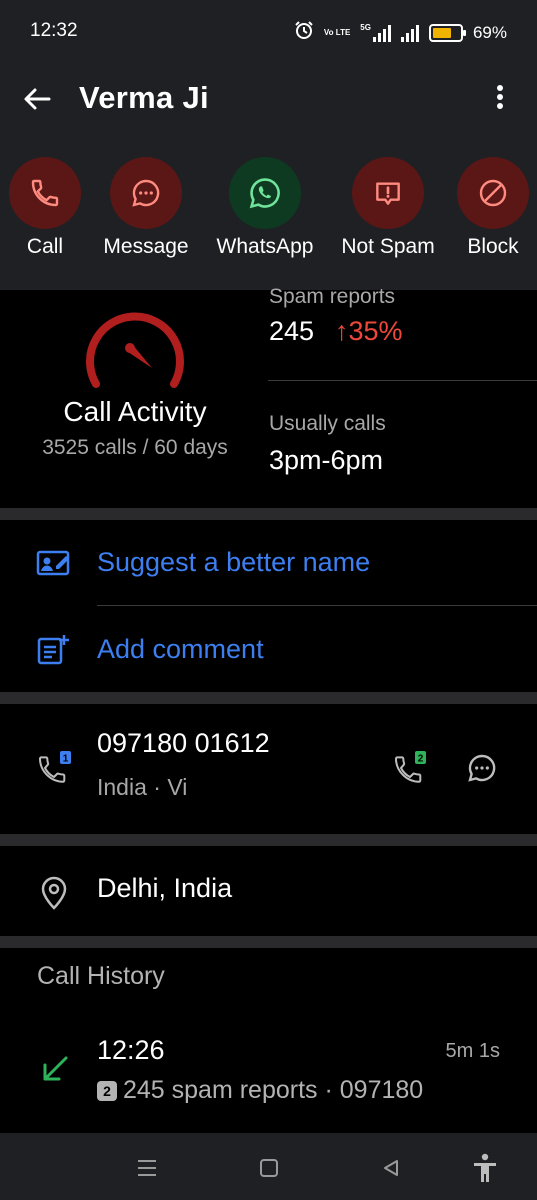 The image size is (537, 1200). Describe the element at coordinates (53, 563) in the screenshot. I see `edit-name-icon` at that location.